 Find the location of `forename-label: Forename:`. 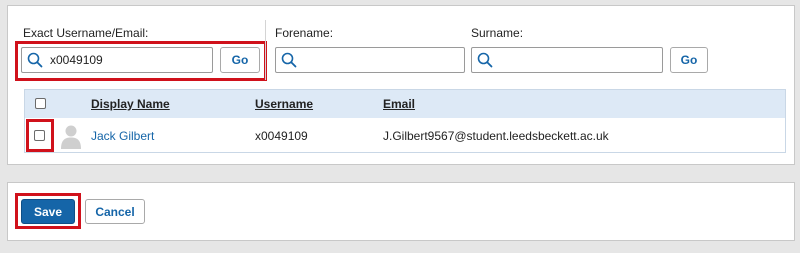

forename-label: Forename: is located at coordinates (304, 33).